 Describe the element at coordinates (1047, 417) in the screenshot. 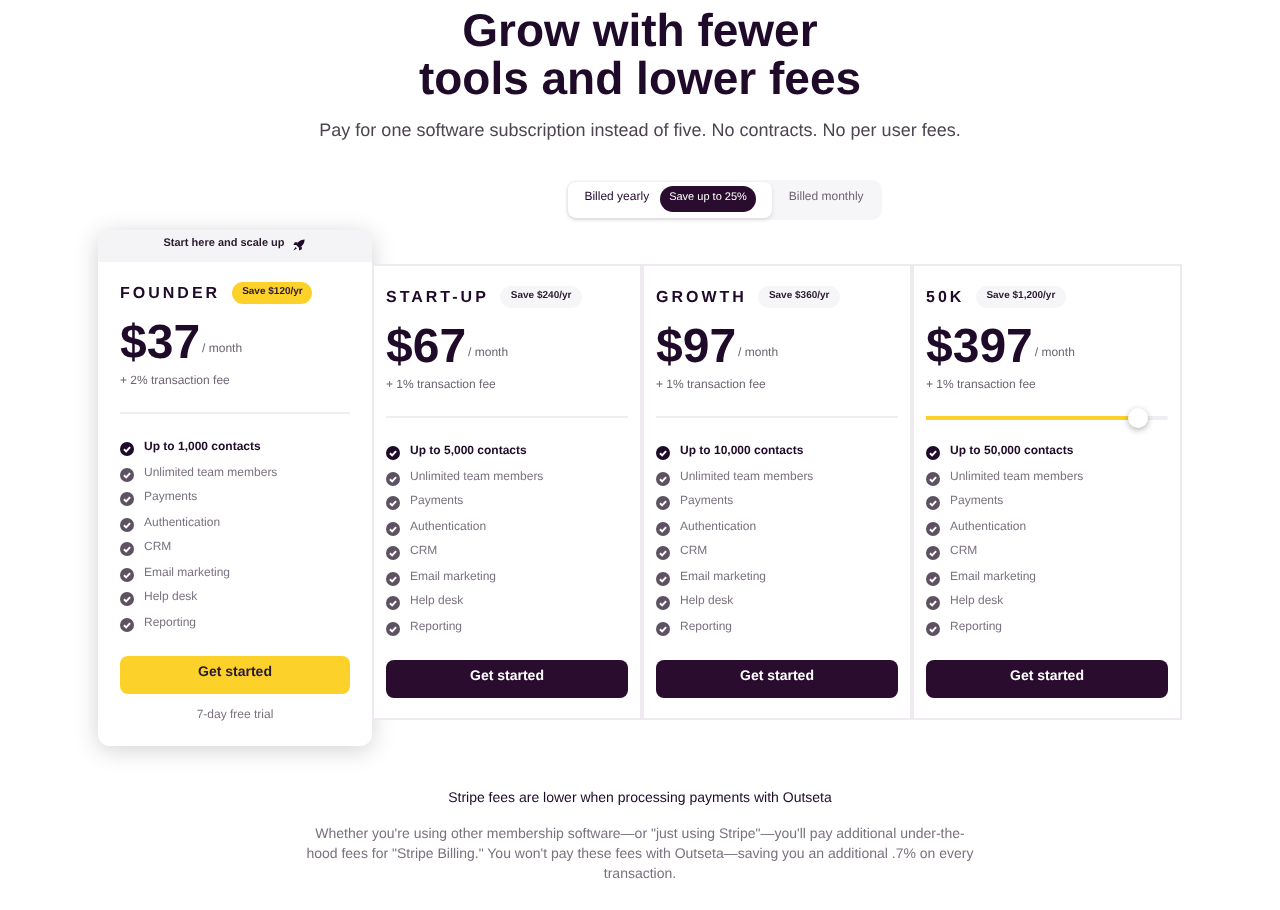

I see `contacts-slider` at that location.